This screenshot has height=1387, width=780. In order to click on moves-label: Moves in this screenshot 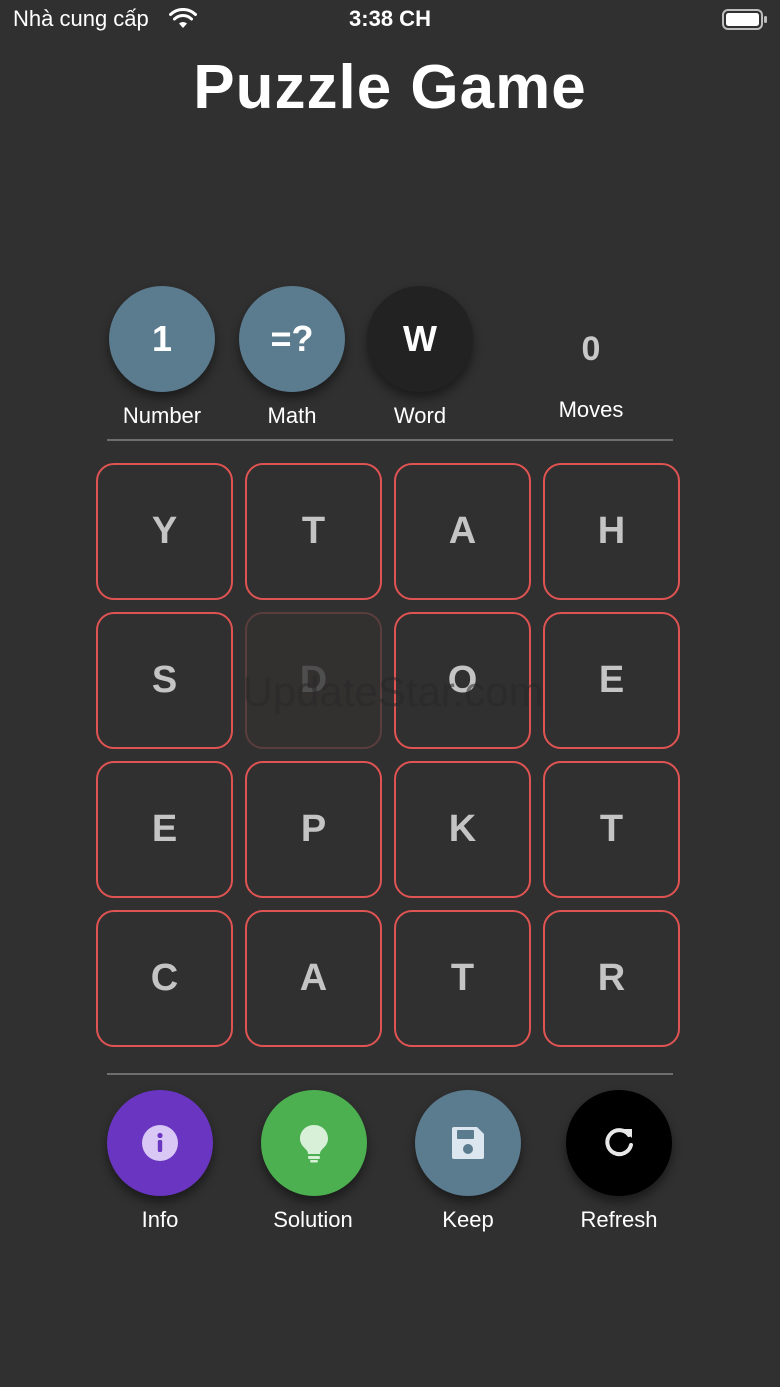, I will do `click(591, 409)`.